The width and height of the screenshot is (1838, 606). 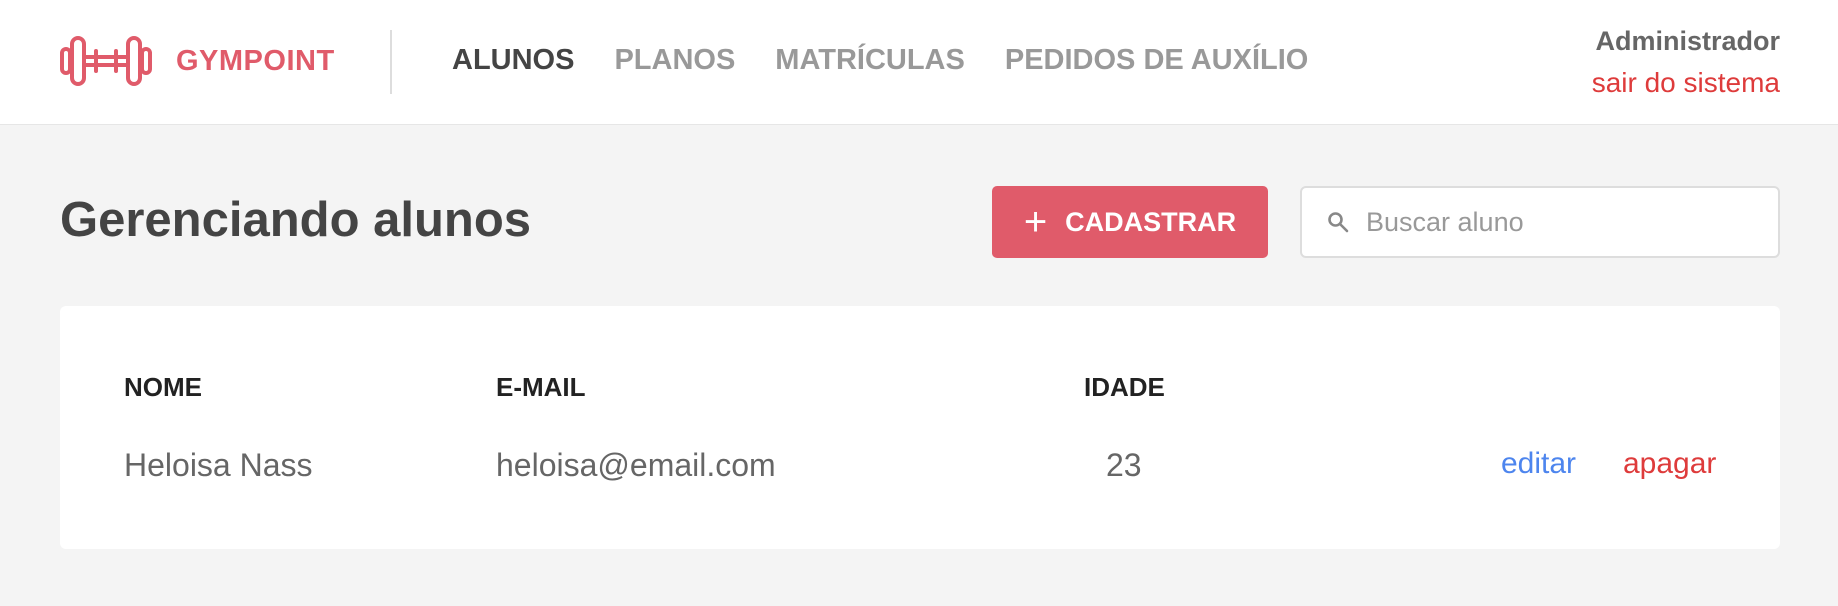 What do you see at coordinates (1686, 62) in the screenshot?
I see `user-menu: Administrador sair do sistema` at bounding box center [1686, 62].